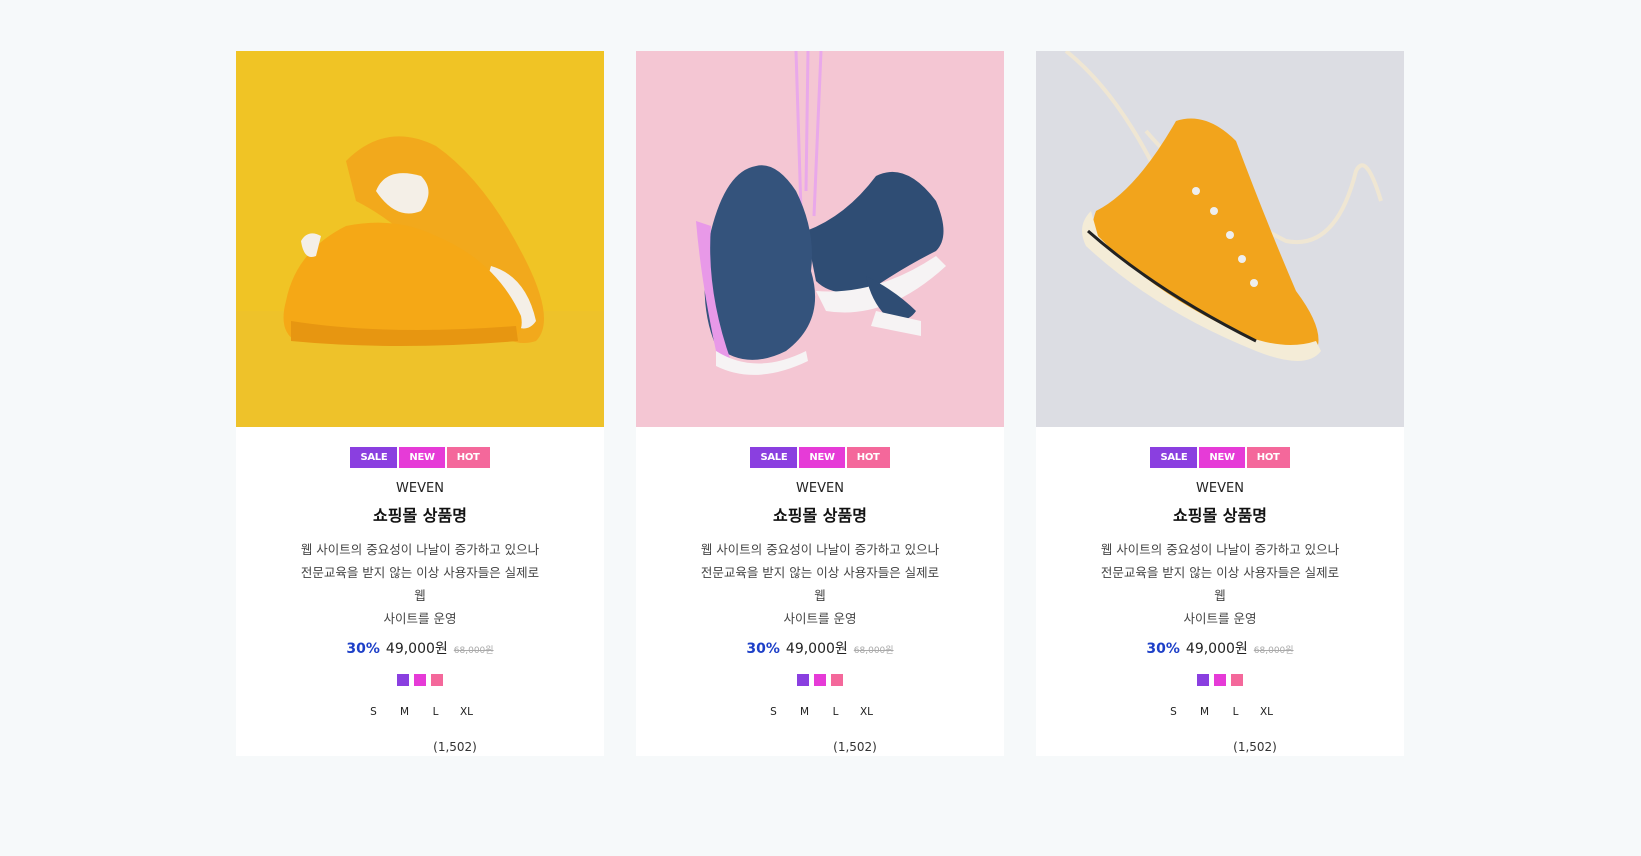 The width and height of the screenshot is (1641, 856). I want to click on yellow-sneakers-photo, so click(420, 239).